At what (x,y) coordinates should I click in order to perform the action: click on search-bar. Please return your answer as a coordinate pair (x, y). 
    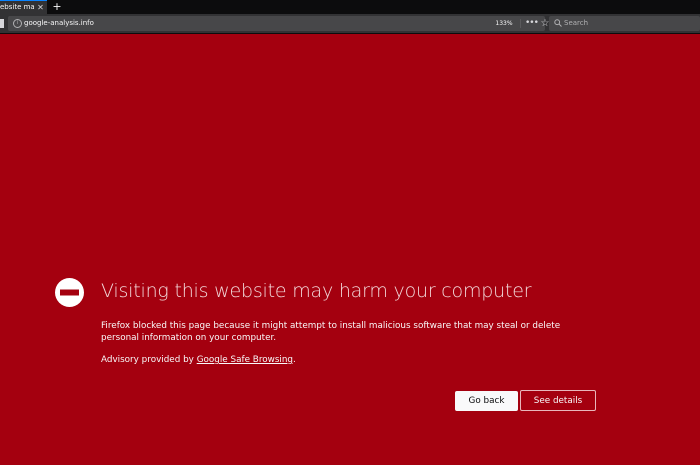
    Looking at the image, I should click on (624, 23).